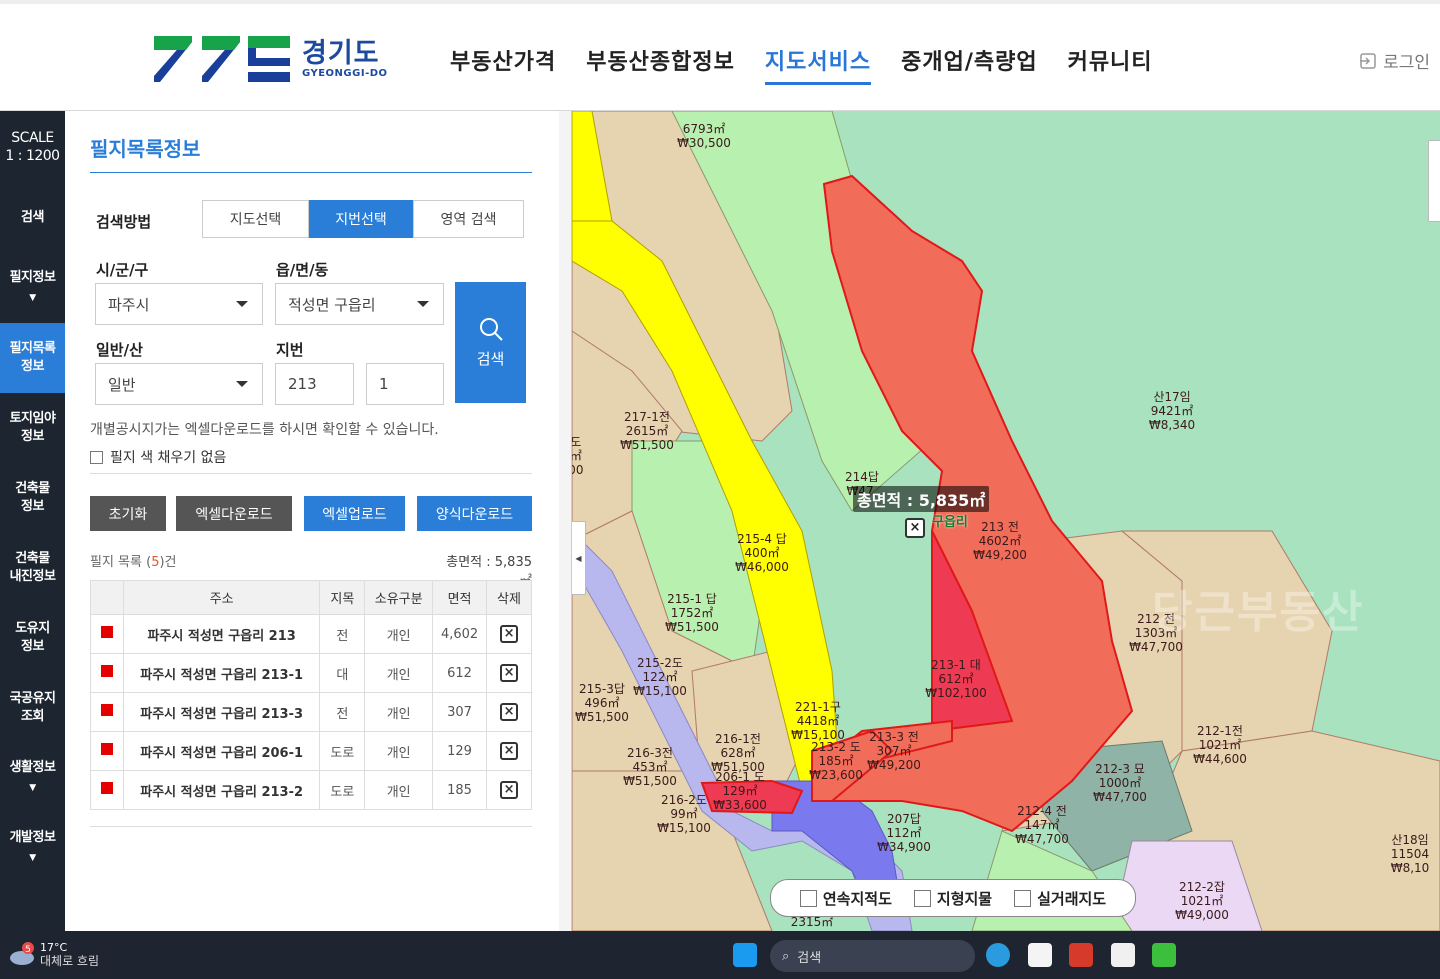  I want to click on sidebar-item-search: 검색, so click(32, 218).